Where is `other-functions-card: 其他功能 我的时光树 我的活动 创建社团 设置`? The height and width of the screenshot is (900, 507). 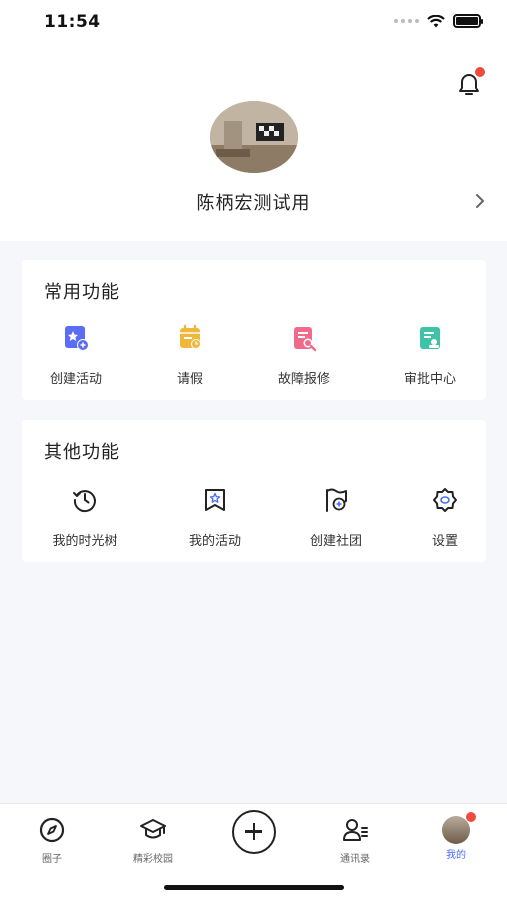
other-functions-card: 其他功能 我的时光树 我的活动 创建社团 设置 is located at coordinates (254, 491).